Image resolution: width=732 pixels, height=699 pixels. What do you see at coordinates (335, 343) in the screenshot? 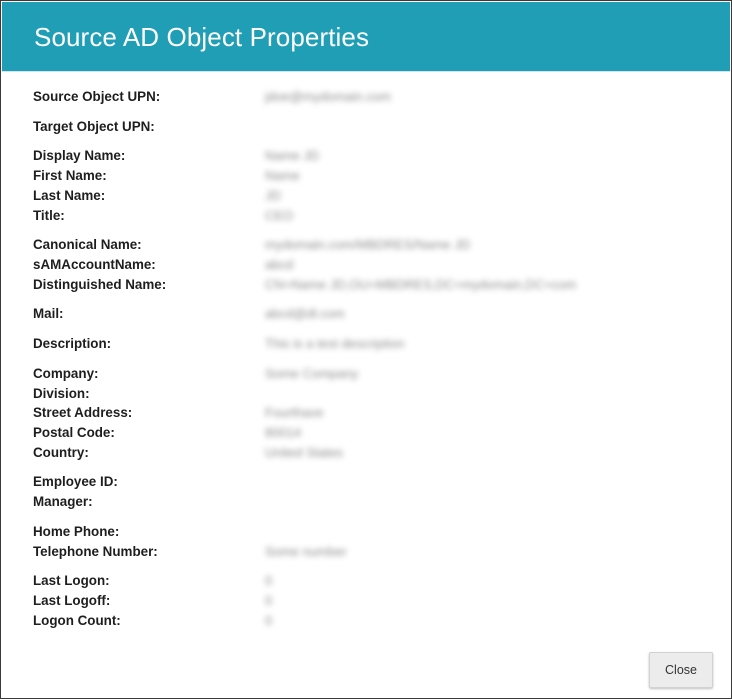
I see `property-value: This is a test description` at bounding box center [335, 343].